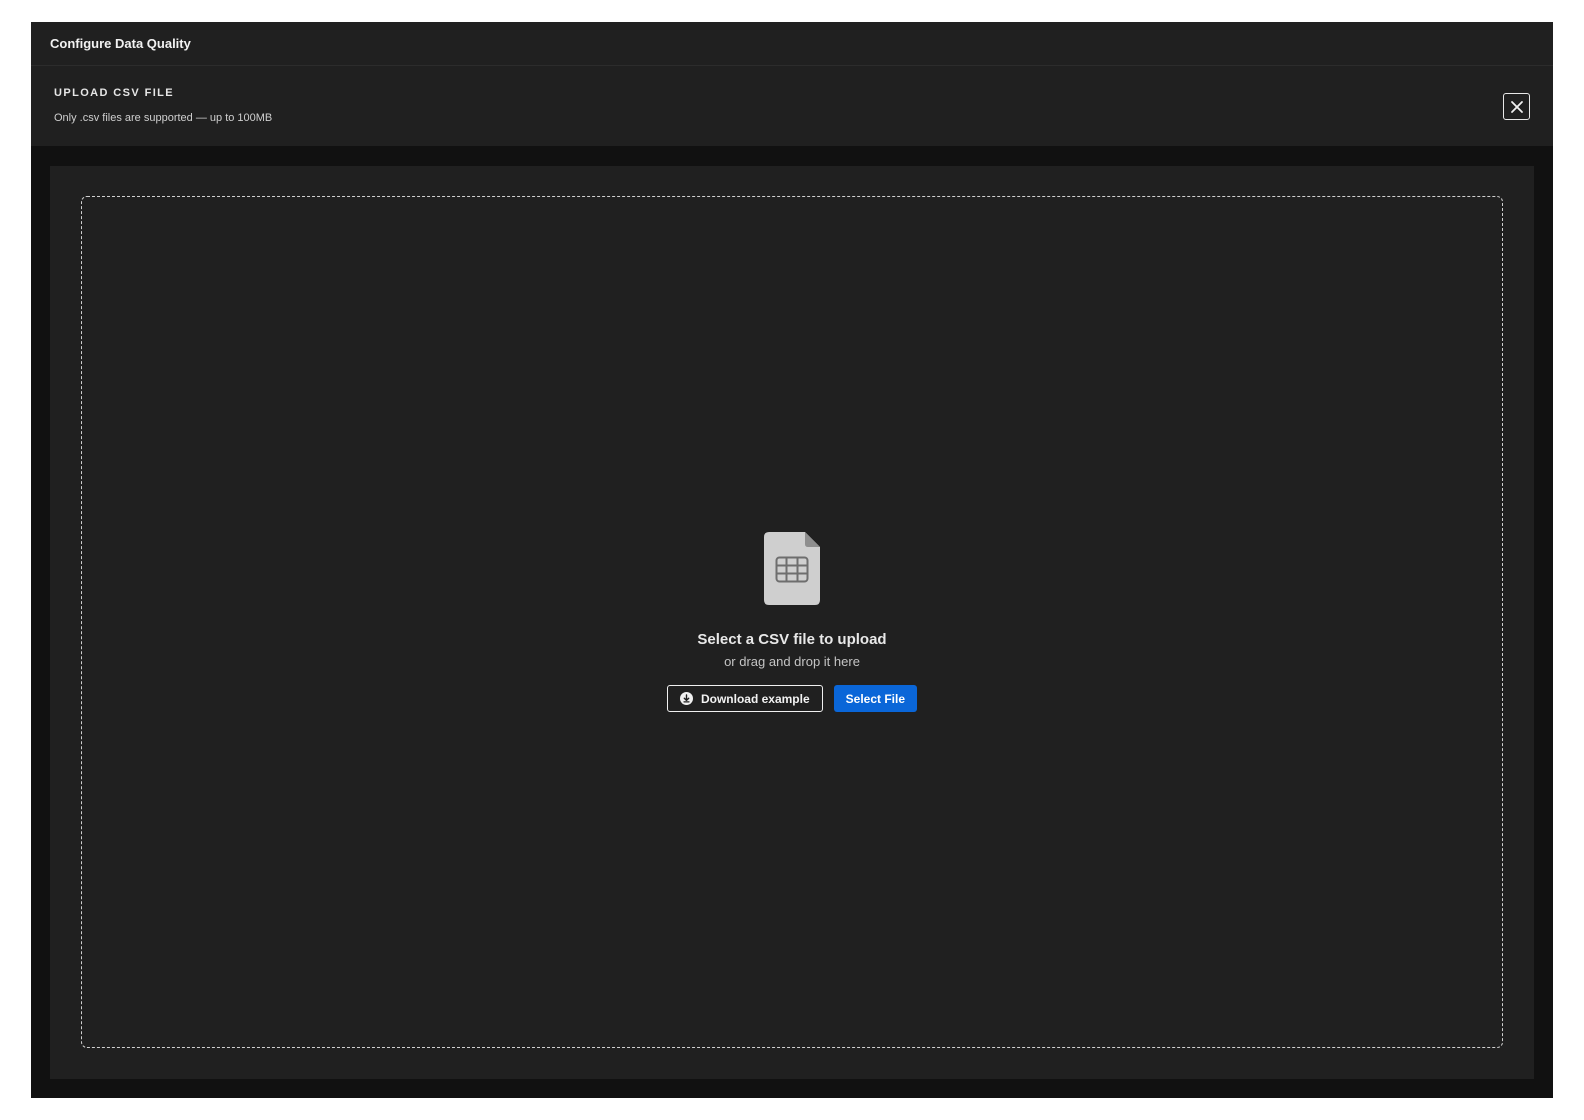 This screenshot has width=1584, height=1120. I want to click on csv-file-icon, so click(792, 571).